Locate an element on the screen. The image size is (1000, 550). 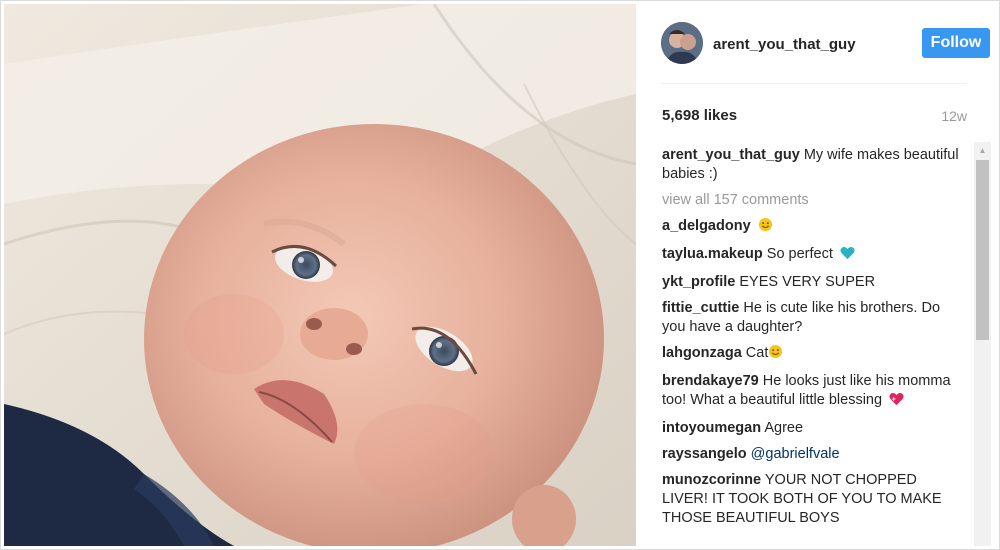
comments-scrollbar: ▲ is located at coordinates (982, 344).